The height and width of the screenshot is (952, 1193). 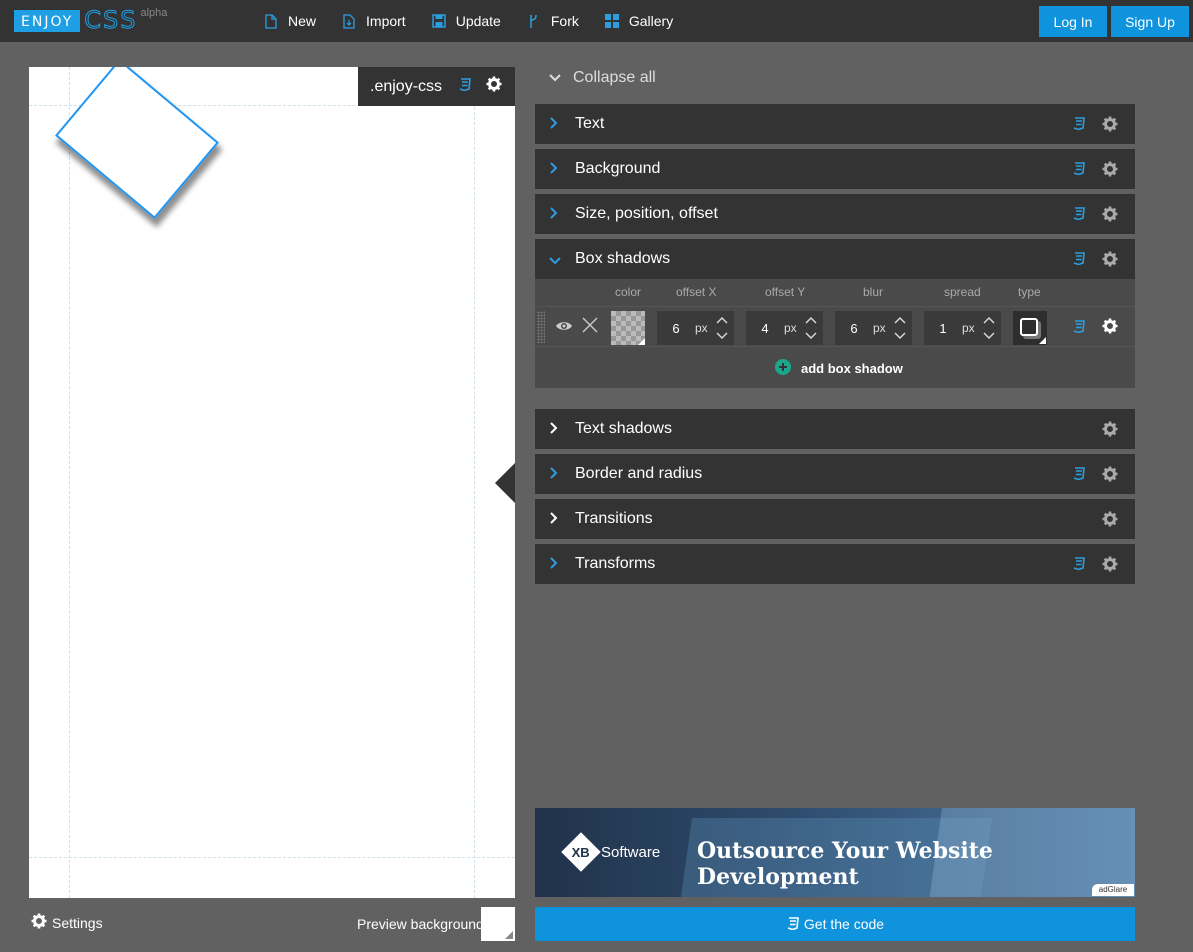 I want to click on chevron-down-icon, so click(x=555, y=262).